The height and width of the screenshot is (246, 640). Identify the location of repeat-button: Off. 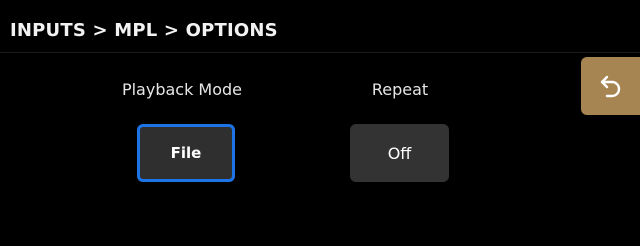
(399, 153).